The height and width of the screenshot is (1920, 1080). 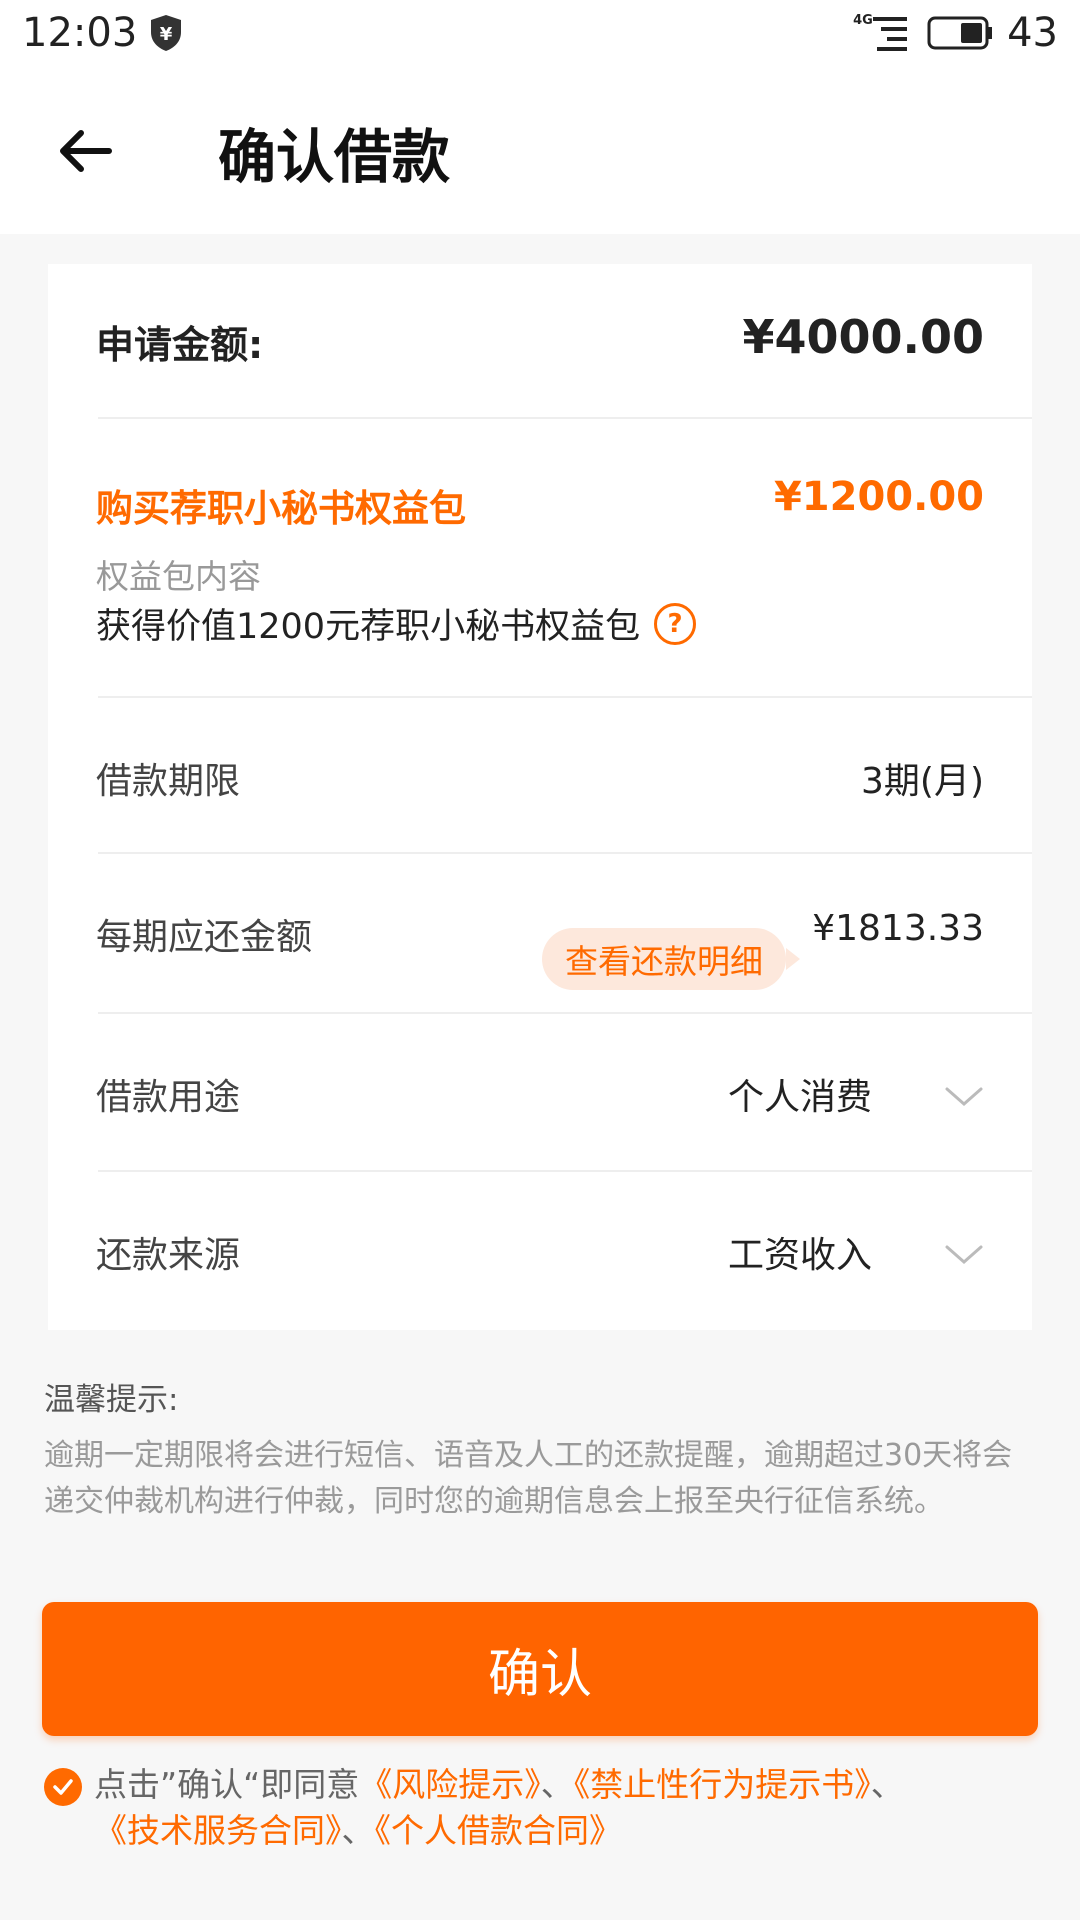 What do you see at coordinates (368, 627) in the screenshot?
I see `package-content-desc: 获得价值1200元荐职小秘书权益包` at bounding box center [368, 627].